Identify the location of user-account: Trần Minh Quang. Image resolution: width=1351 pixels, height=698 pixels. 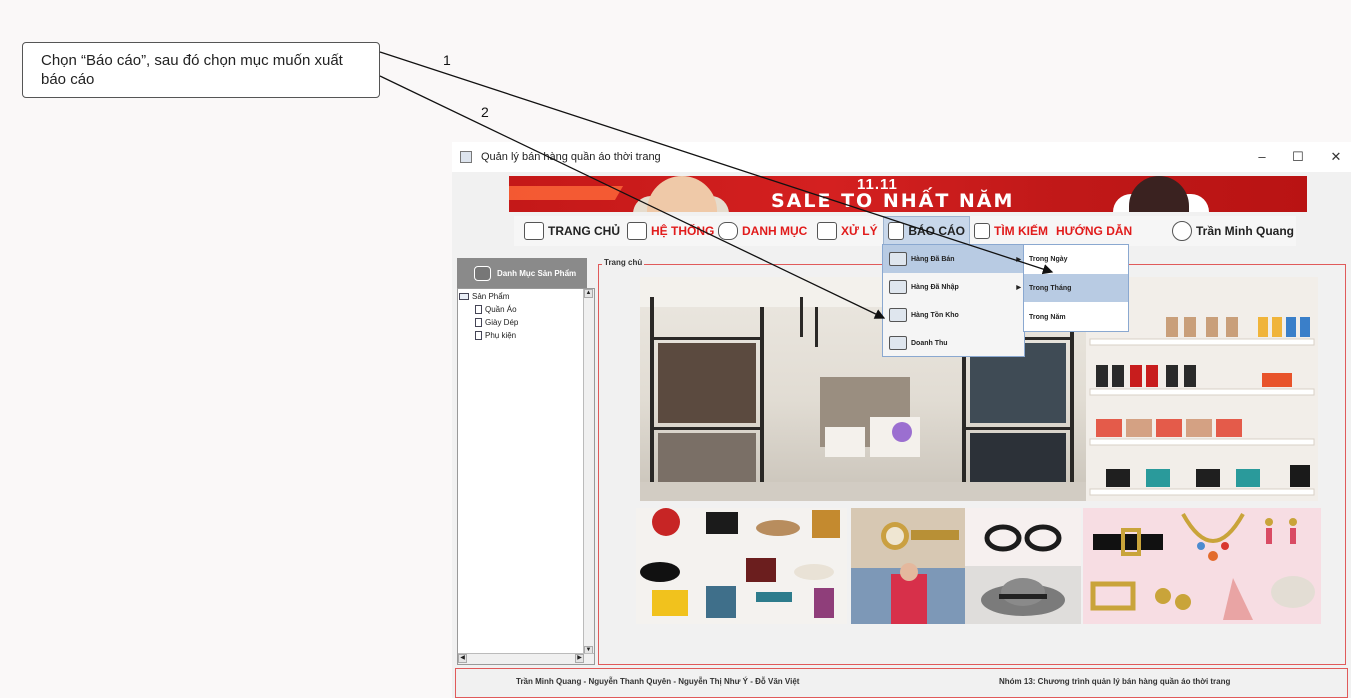
(1233, 231).